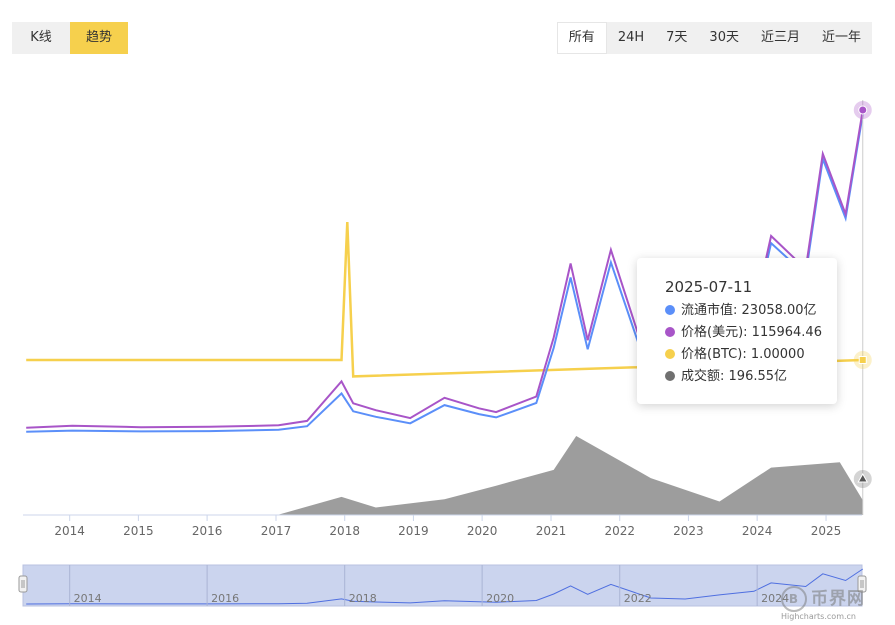  Describe the element at coordinates (482, 531) in the screenshot. I see `x-tick-label: 2020` at that location.